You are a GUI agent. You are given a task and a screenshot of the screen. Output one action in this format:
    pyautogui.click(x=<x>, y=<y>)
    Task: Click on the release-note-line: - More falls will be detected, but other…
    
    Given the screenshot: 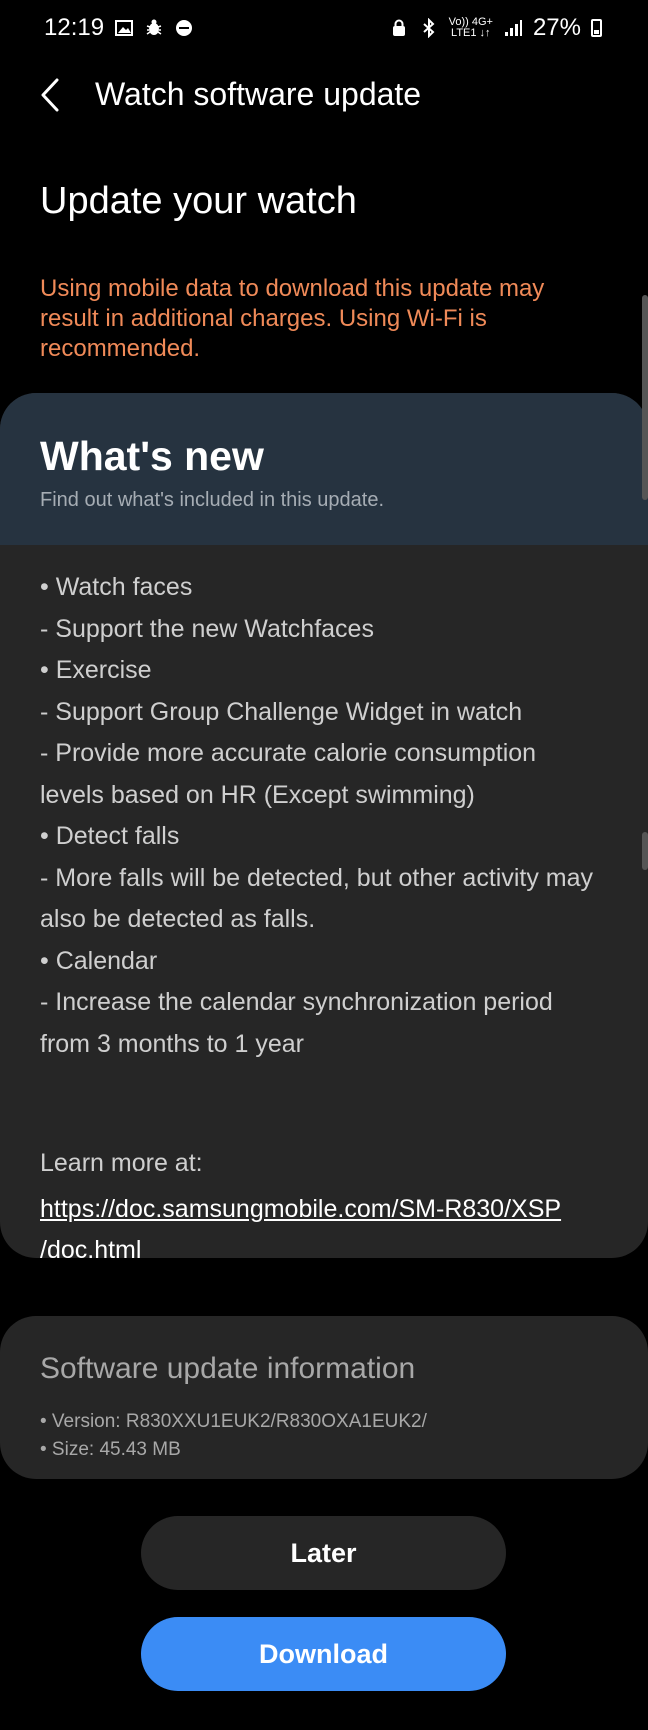 What is the action you would take?
    pyautogui.click(x=317, y=877)
    